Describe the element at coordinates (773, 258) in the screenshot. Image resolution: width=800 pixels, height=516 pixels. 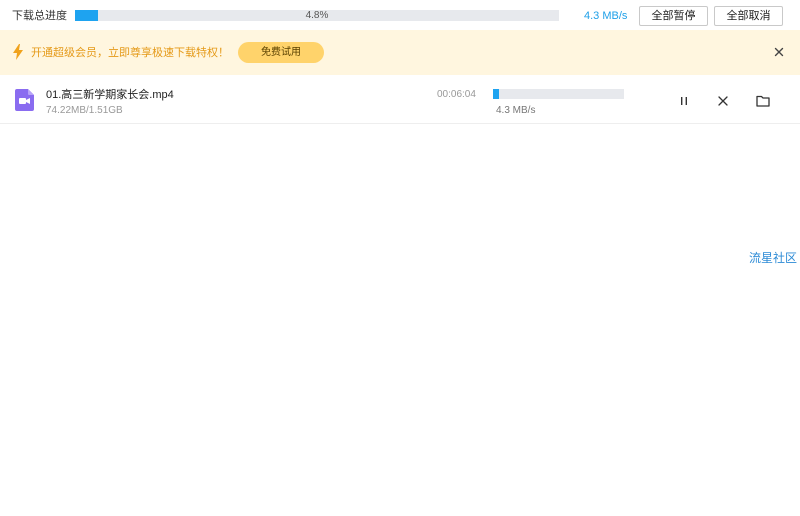
I see `watermark-text: 流星社区` at that location.